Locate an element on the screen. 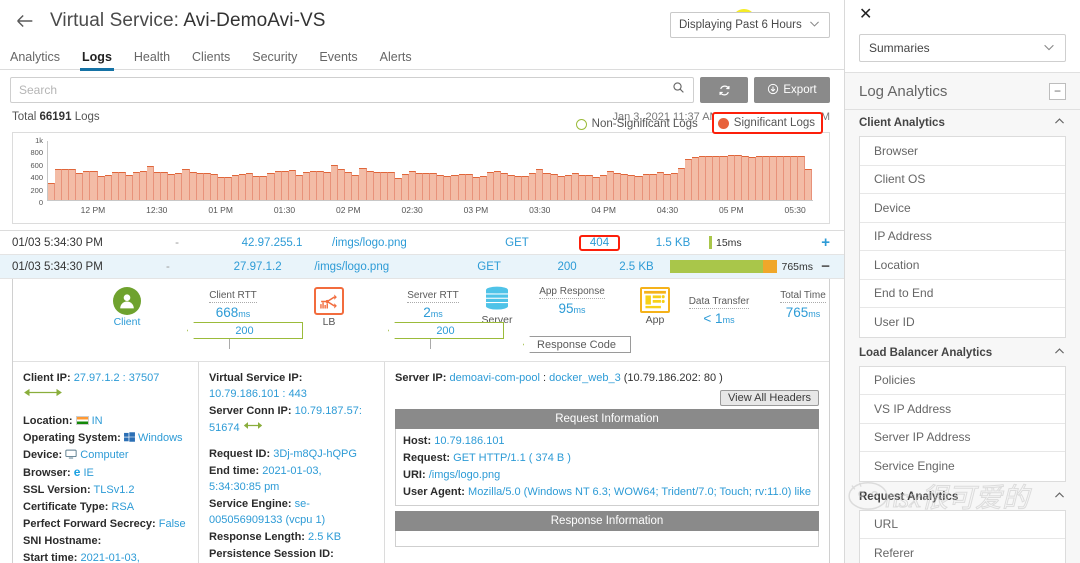  cell-status: 200 is located at coordinates (567, 267).